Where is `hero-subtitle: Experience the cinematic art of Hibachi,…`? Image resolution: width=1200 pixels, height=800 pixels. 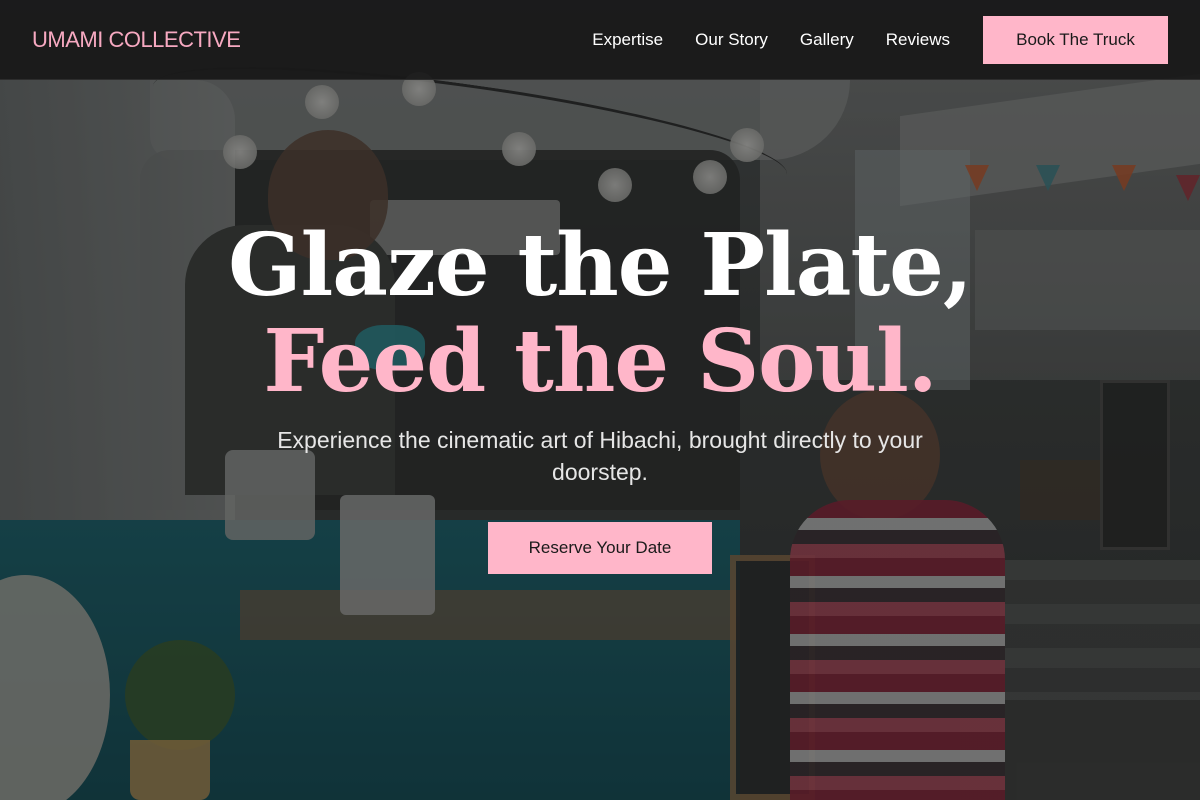 hero-subtitle: Experience the cinematic art of Hibachi,… is located at coordinates (600, 456).